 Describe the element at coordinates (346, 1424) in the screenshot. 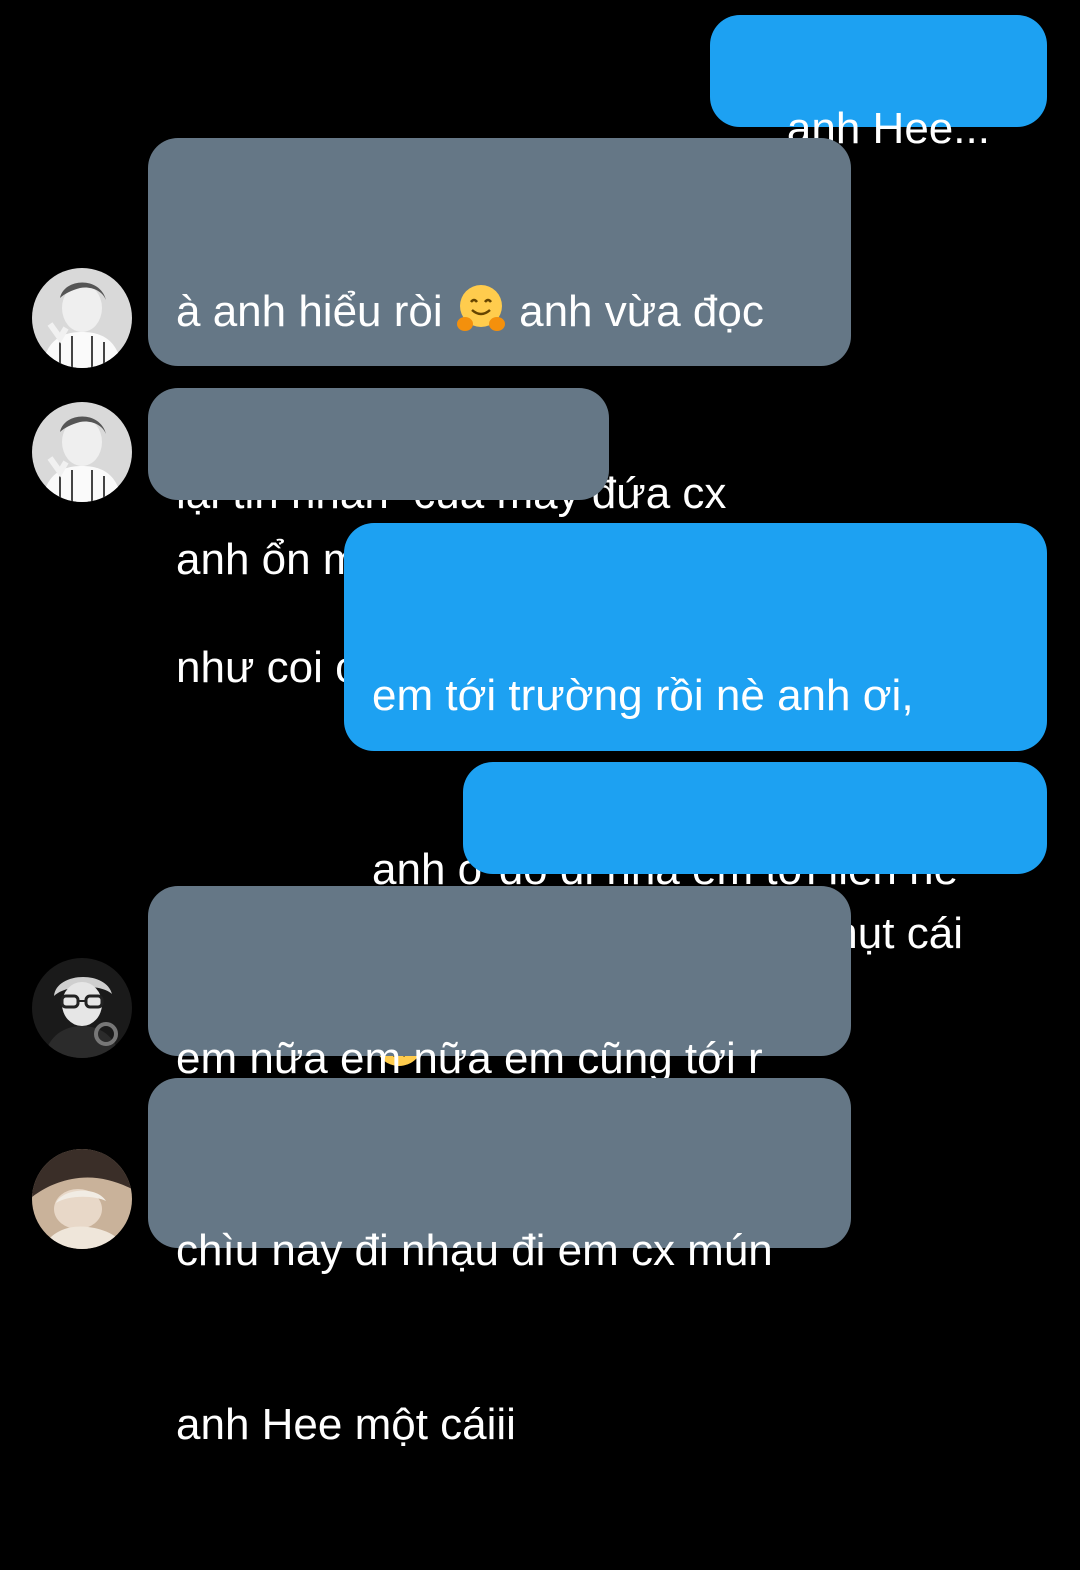

I see `message-line: anh Hee một cáiii` at that location.